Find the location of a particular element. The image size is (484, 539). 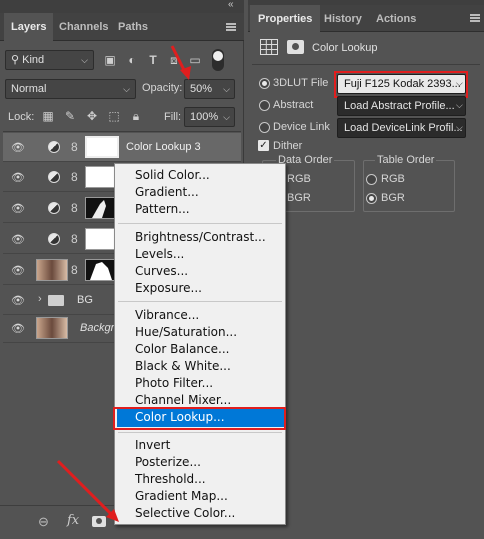

arrow-to-opacity is located at coordinates (180, 62).